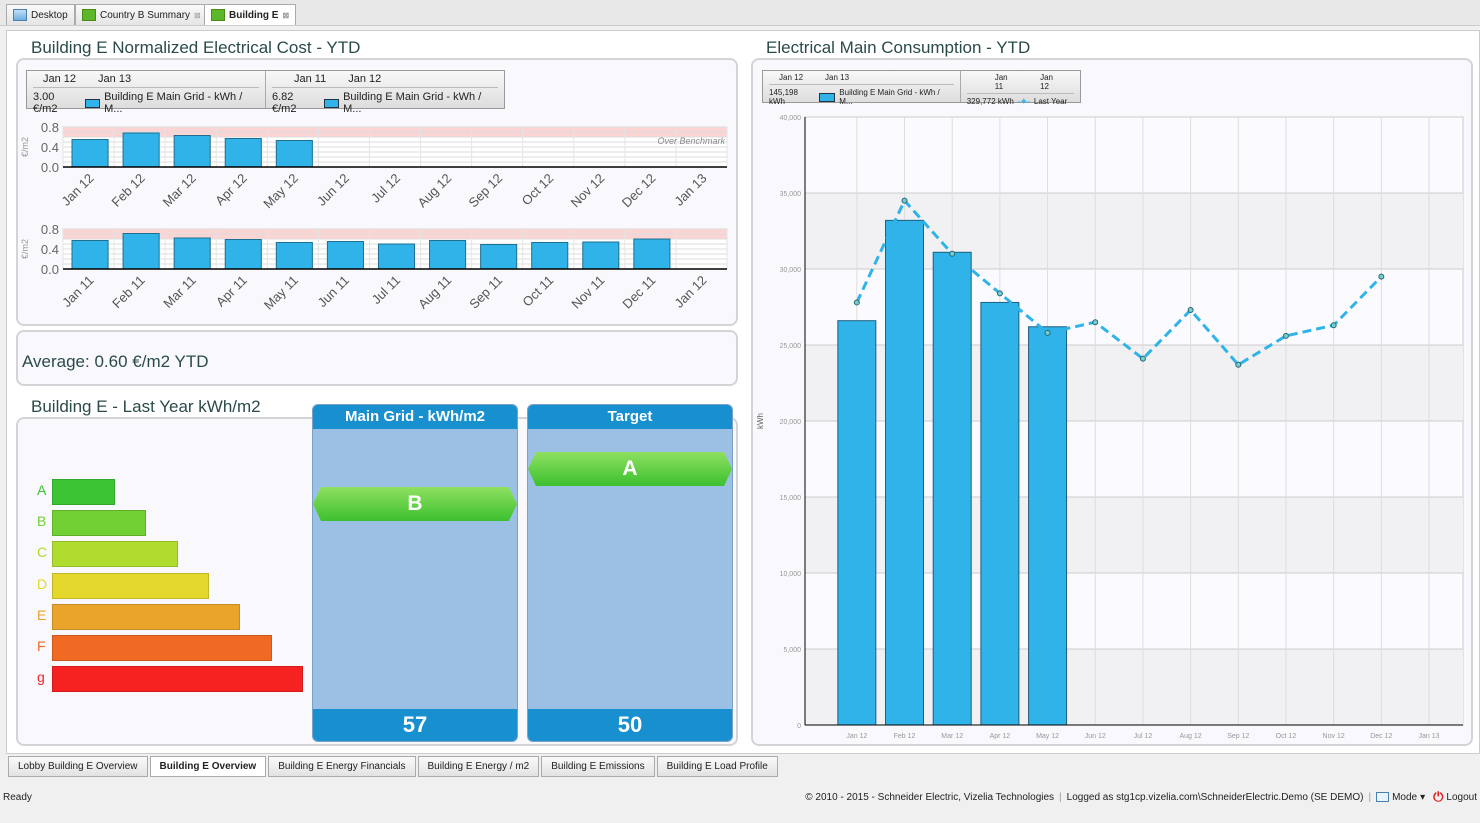 This screenshot has height=823, width=1480. Describe the element at coordinates (41, 677) in the screenshot. I see `rating-label: g` at that location.